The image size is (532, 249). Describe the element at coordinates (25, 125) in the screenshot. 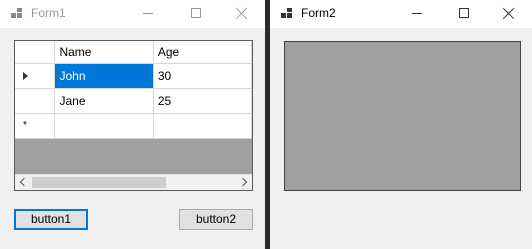

I see `new-row-icon: *` at that location.